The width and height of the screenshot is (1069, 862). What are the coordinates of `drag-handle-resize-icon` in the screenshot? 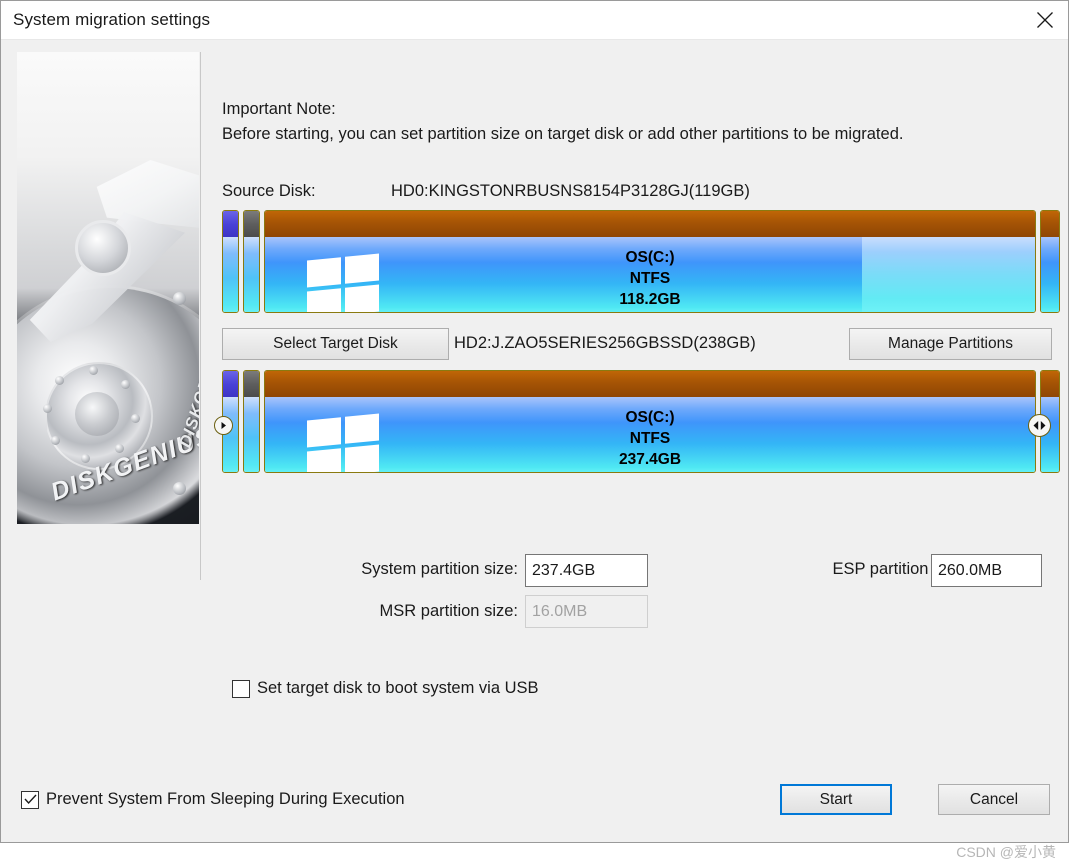 It's located at (1039, 425).